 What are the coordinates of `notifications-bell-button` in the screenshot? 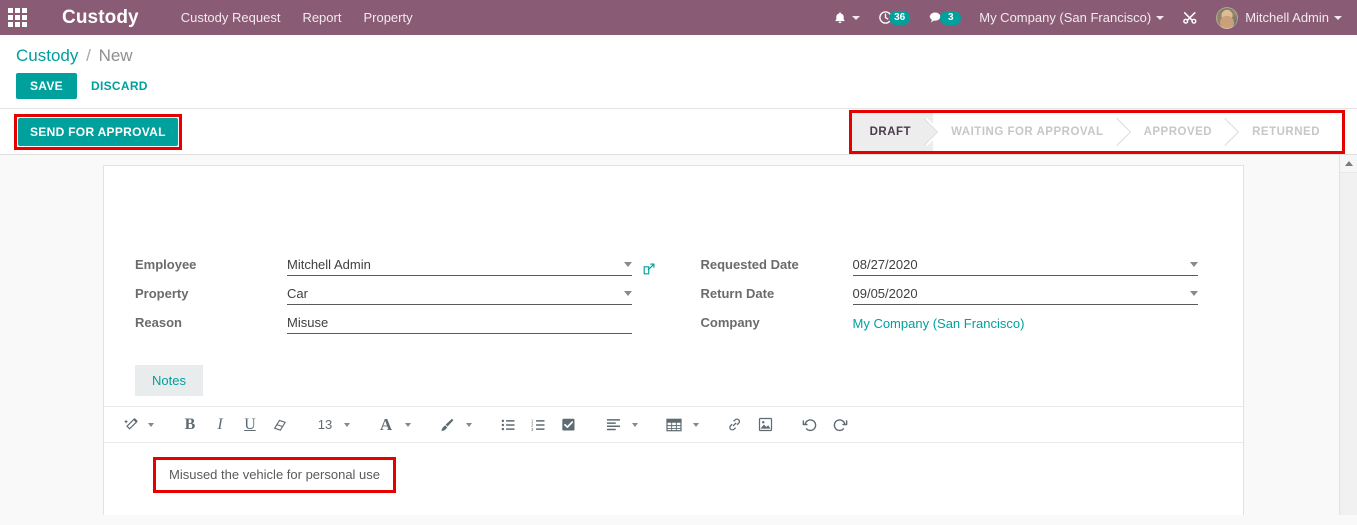 It's located at (846, 17).